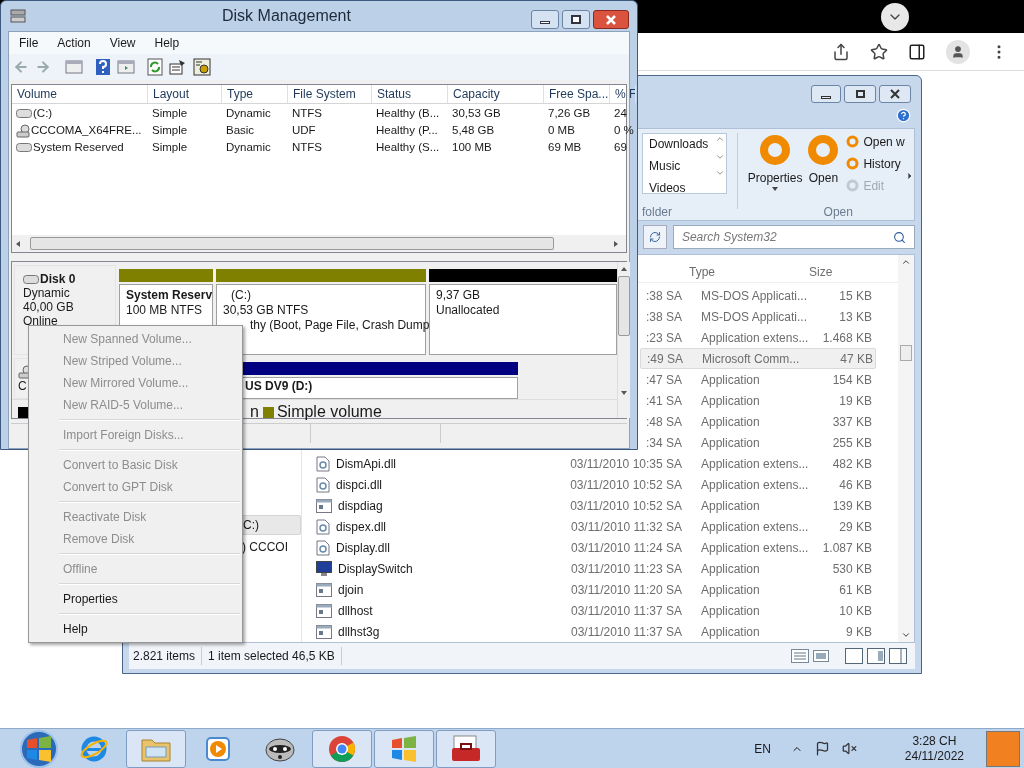 The image size is (1024, 768). I want to click on chevron-button, so click(895, 16).